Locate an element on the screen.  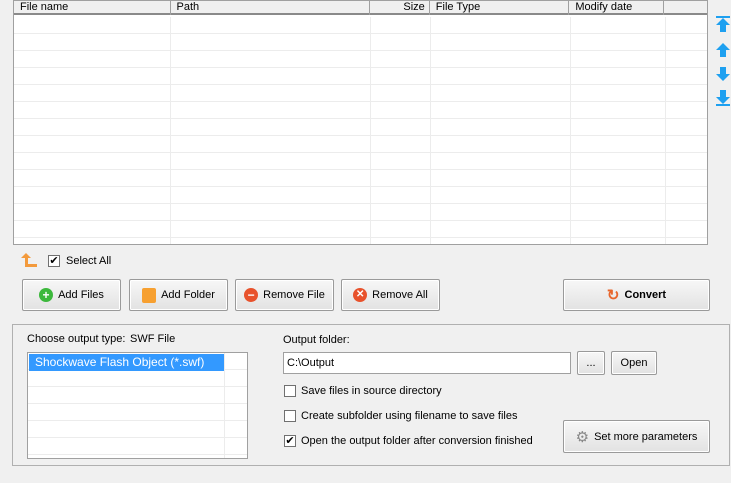
column-header-modify-date: Modify date is located at coordinates (617, 8).